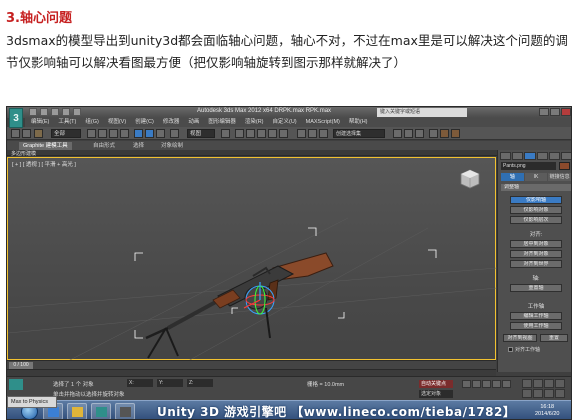 The image size is (577, 420). Describe the element at coordinates (538, 393) in the screenshot. I see `pan-icon` at that location.